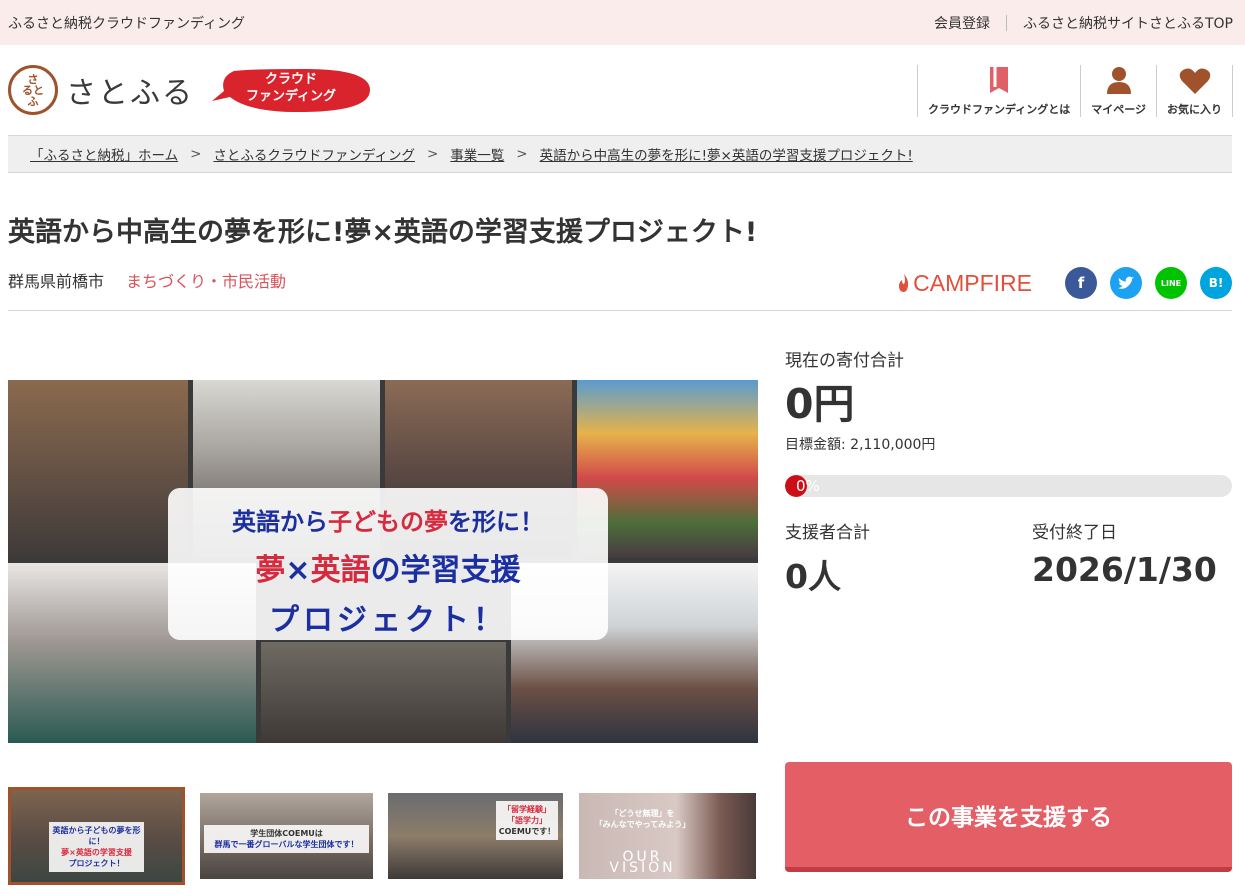 The height and width of the screenshot is (895, 1245). I want to click on top-bar: ふるさと納税クラウドファンディング 会員登録 ふるさと納税サイトさとふるTOP, so click(622, 22).